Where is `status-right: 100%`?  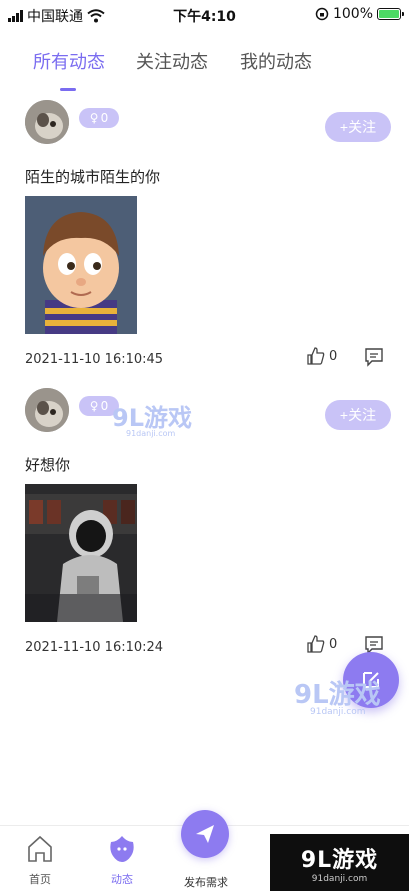
status-right: 100% is located at coordinates (359, 14).